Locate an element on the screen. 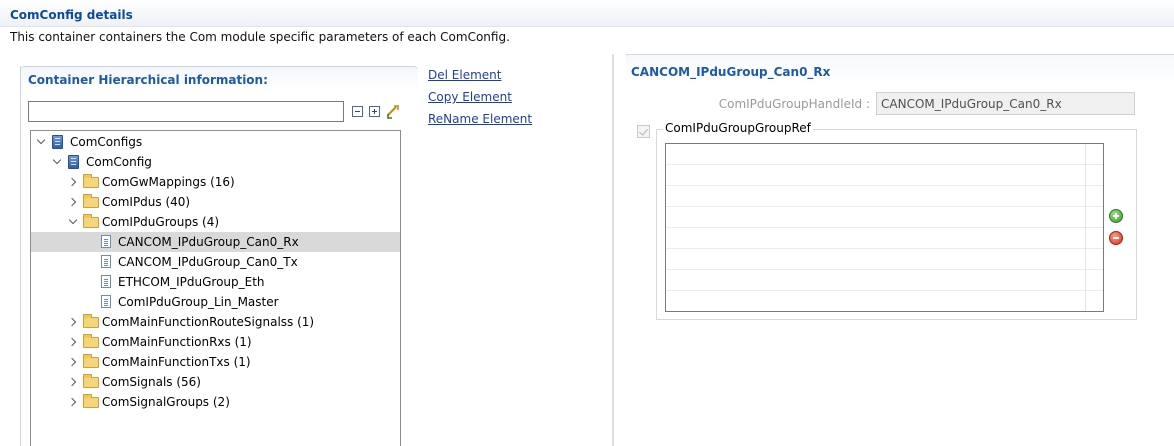 The height and width of the screenshot is (446, 1174). tree-node-label: ComIPduGroups (4) is located at coordinates (161, 222).